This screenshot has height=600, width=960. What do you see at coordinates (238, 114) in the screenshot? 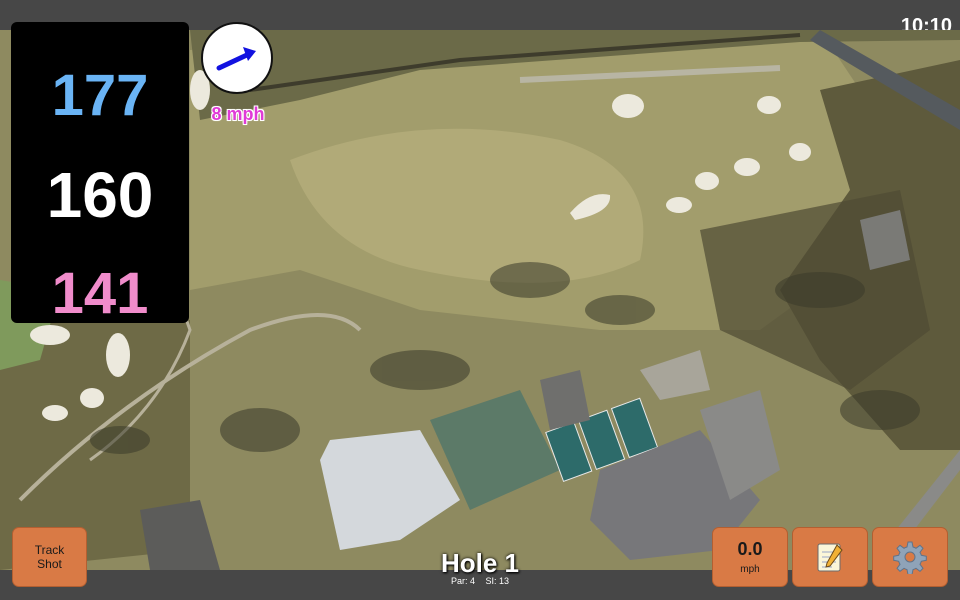
I see `wind-speed-label: 8 mph` at bounding box center [238, 114].